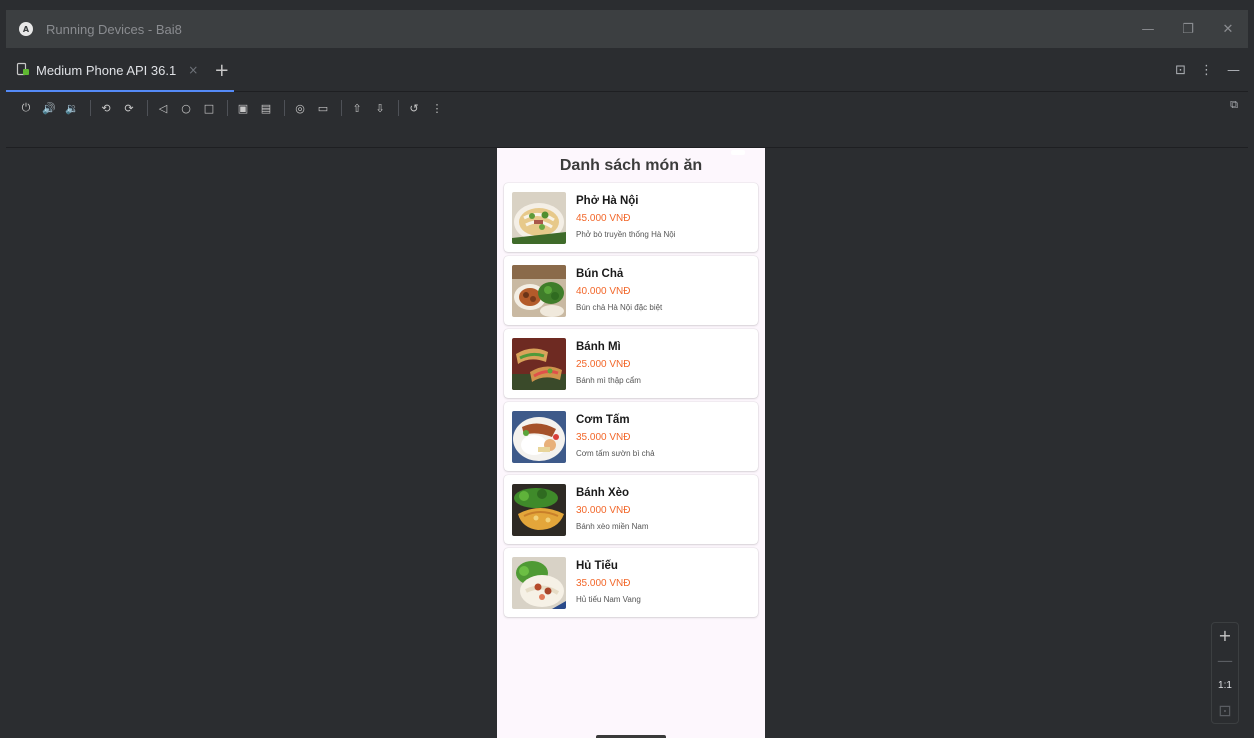 The height and width of the screenshot is (738, 1254). Describe the element at coordinates (539, 291) in the screenshot. I see `food-image-bun-cha` at that location.